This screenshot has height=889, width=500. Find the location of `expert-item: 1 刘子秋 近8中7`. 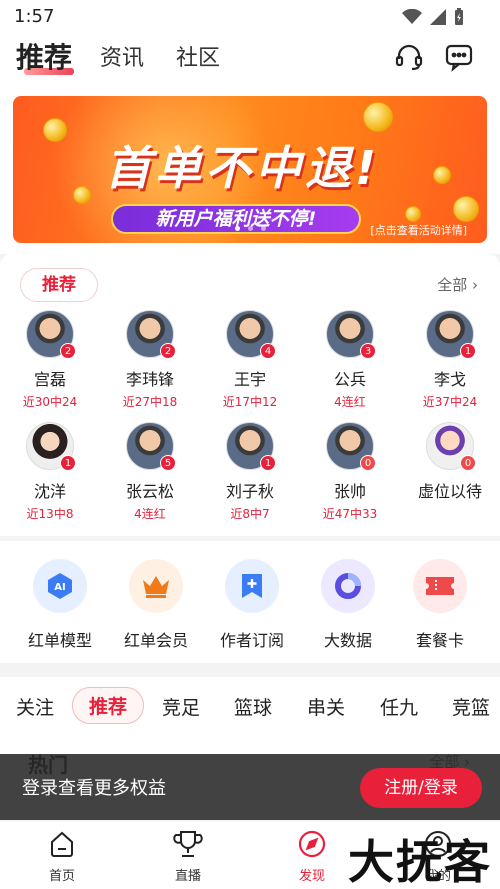

expert-item: 1 刘子秋 近8中7 is located at coordinates (250, 472).